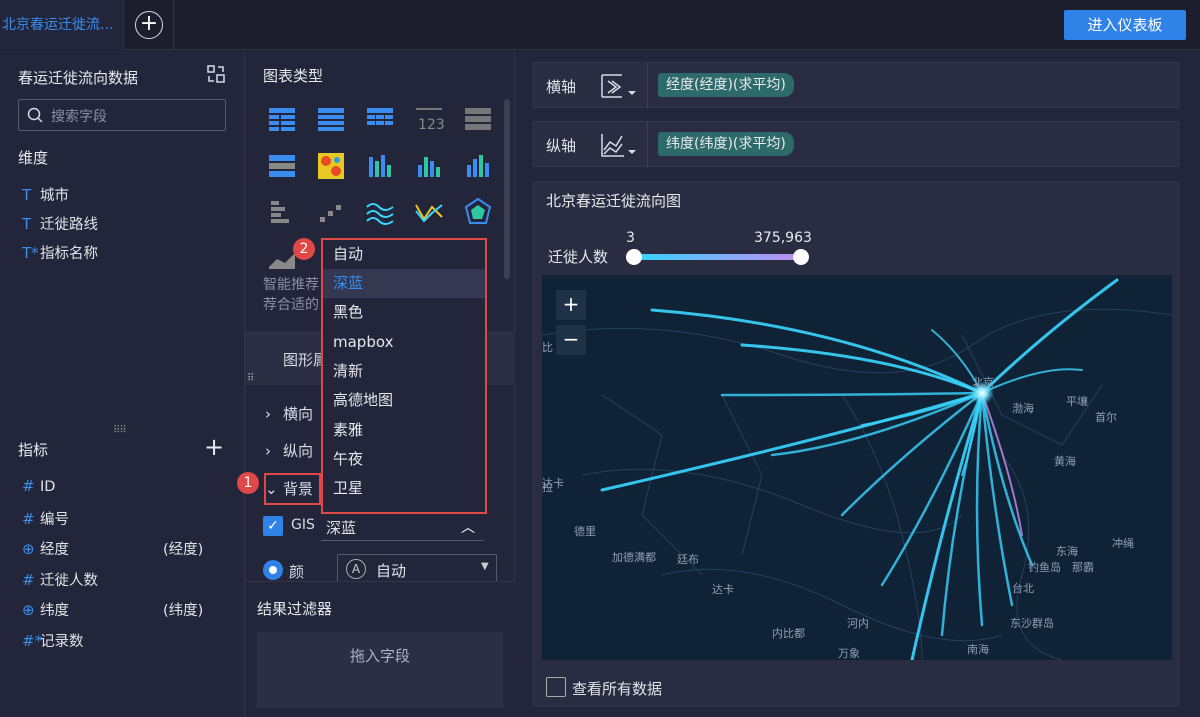 This screenshot has width=1200, height=717. Describe the element at coordinates (404, 488) in the screenshot. I see `dropdown-option-satellite: 卫星` at that location.